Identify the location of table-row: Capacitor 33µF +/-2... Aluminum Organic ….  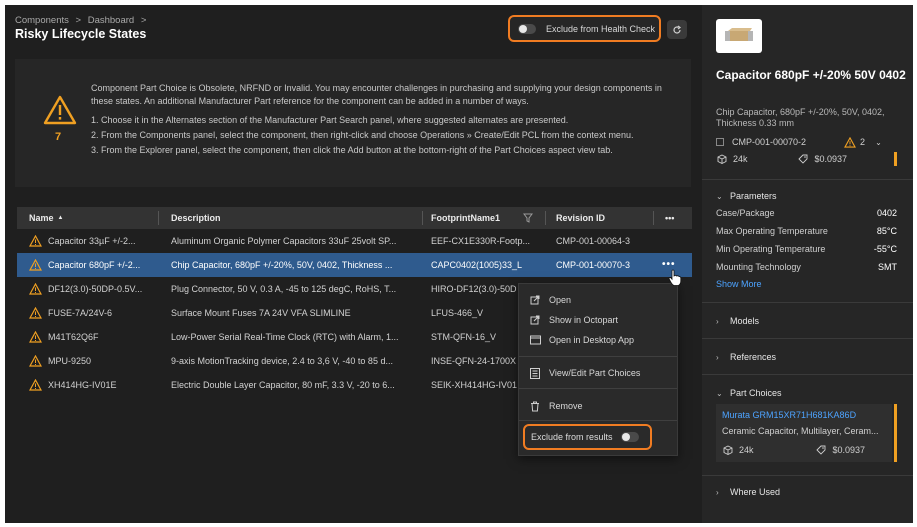
(354, 241).